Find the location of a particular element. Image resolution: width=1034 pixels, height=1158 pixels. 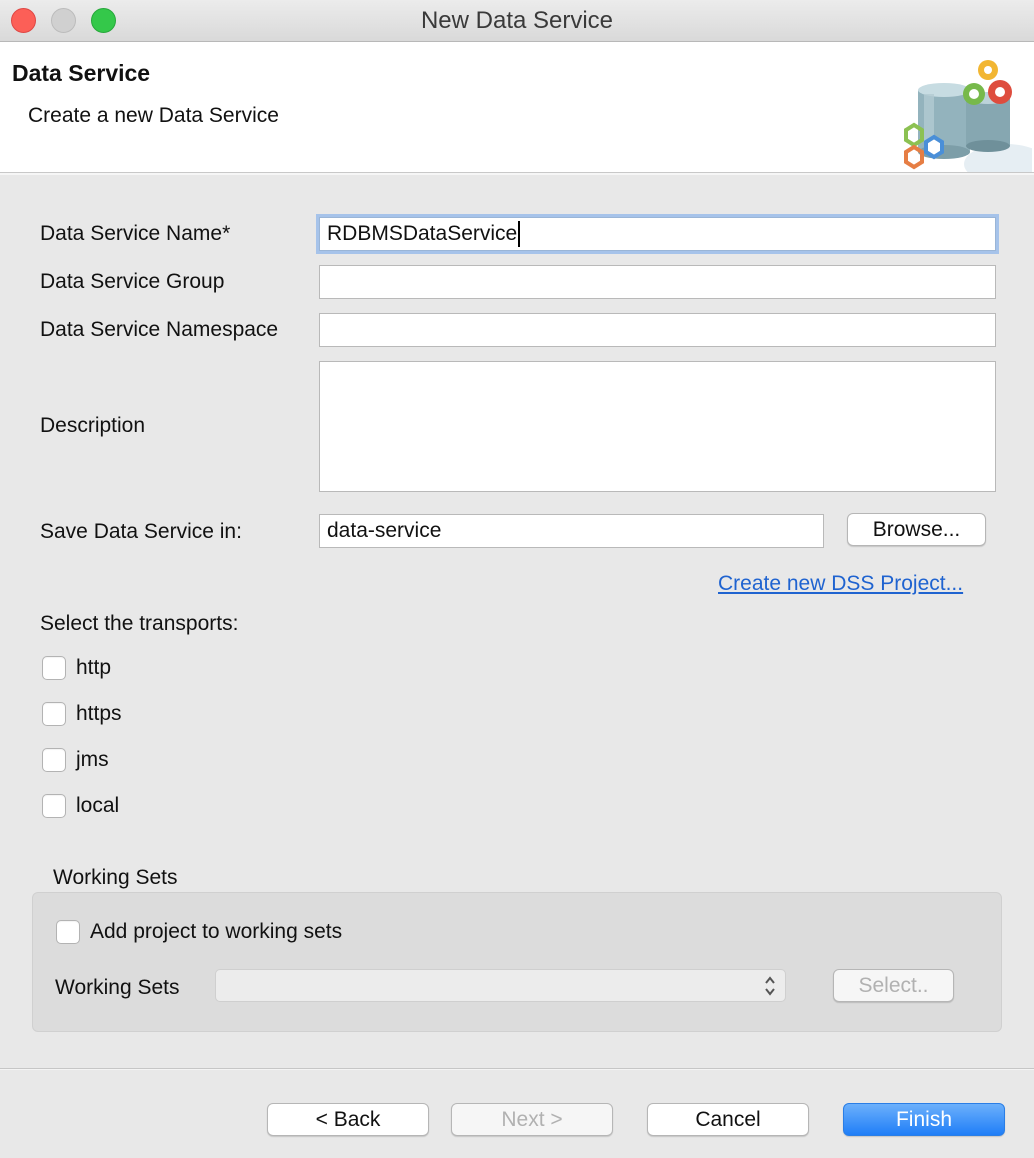

wizard-header: Data Service Create a new Data Service is located at coordinates (517, 107).